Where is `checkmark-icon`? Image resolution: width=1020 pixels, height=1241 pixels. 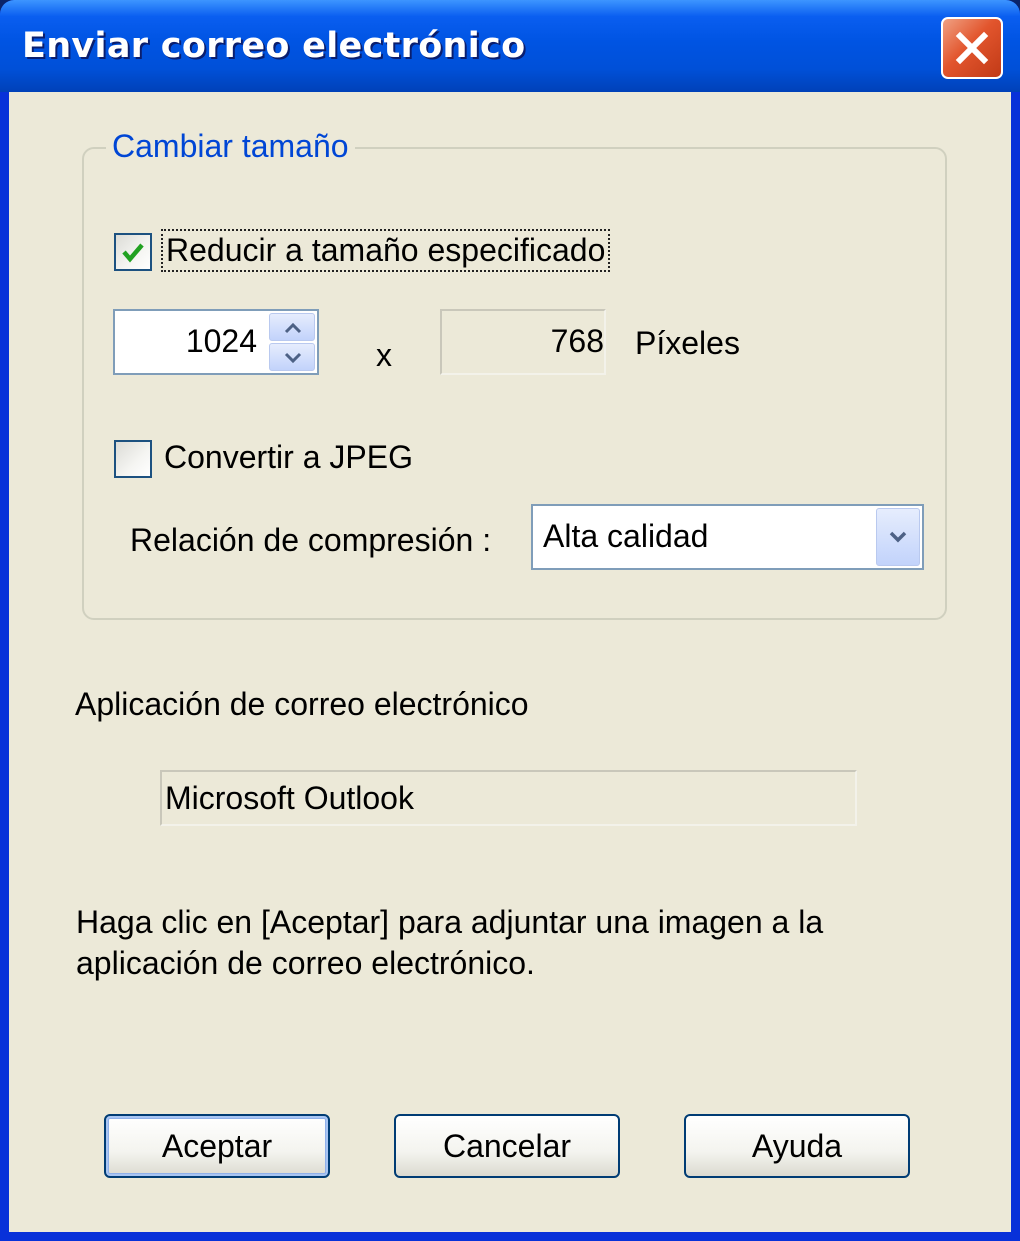 checkmark-icon is located at coordinates (133, 253).